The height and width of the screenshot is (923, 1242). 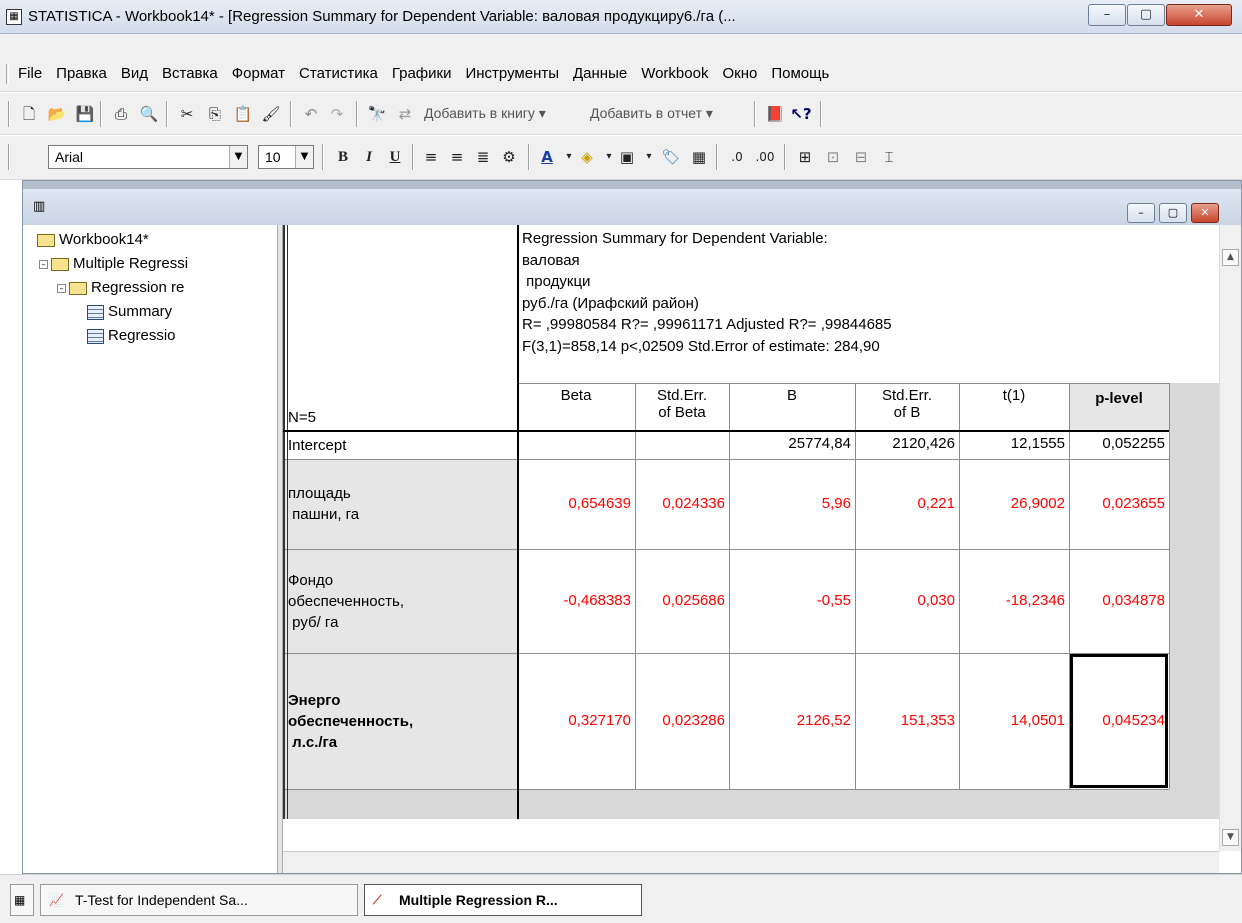 What do you see at coordinates (739, 73) in the screenshot?
I see `menu-item-10: Окно` at bounding box center [739, 73].